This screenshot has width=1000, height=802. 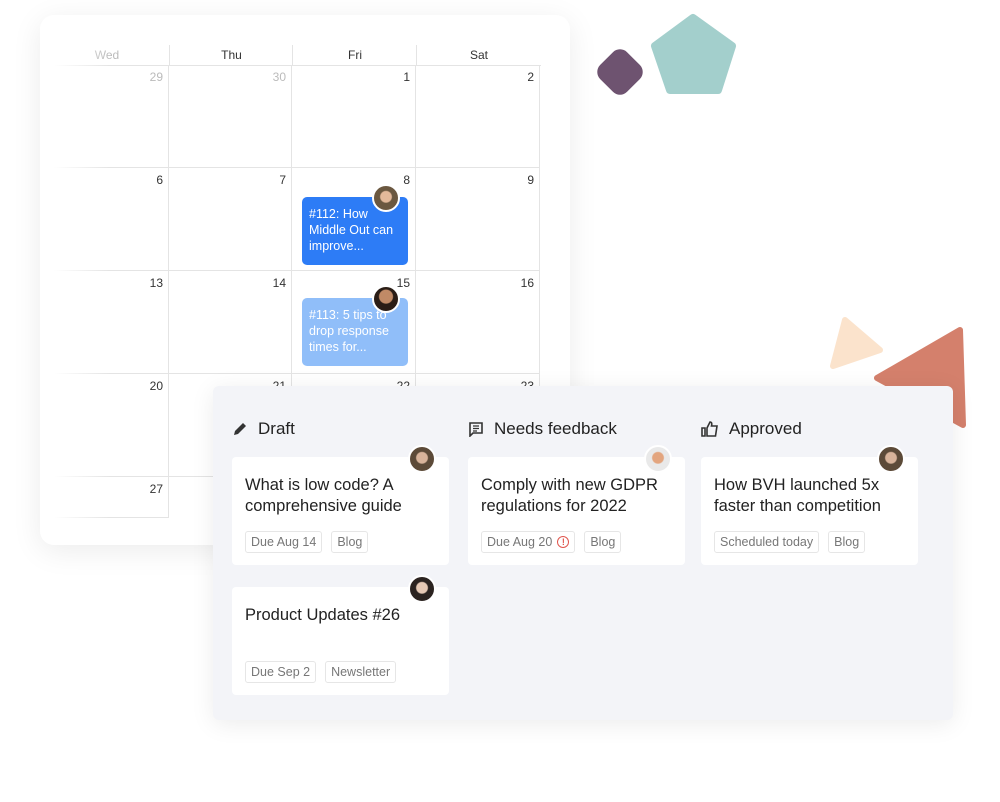 I want to click on column-header: Needs feedback, so click(x=542, y=429).